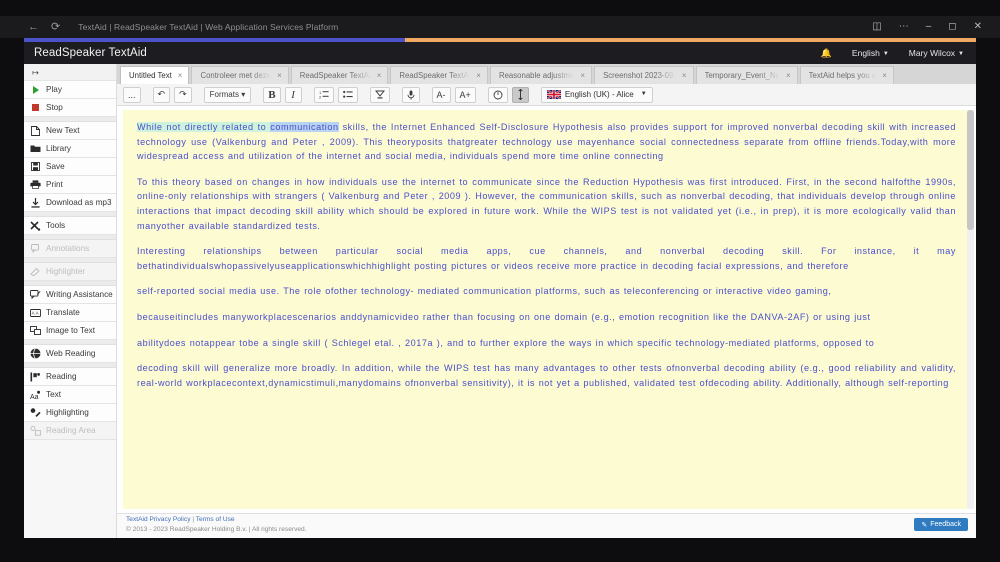 The height and width of the screenshot is (562, 1000). Describe the element at coordinates (541, 75) in the screenshot. I see `document-tab: Reasonable adjustme ×` at that location.